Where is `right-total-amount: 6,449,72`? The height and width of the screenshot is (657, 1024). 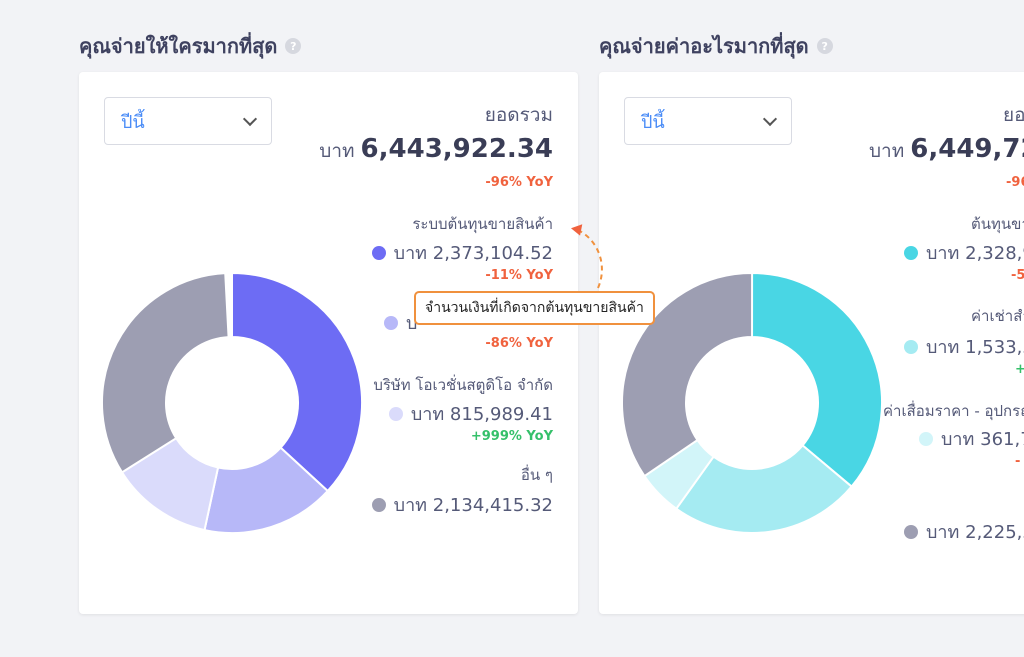
right-total-amount: 6,449,72 is located at coordinates (967, 149).